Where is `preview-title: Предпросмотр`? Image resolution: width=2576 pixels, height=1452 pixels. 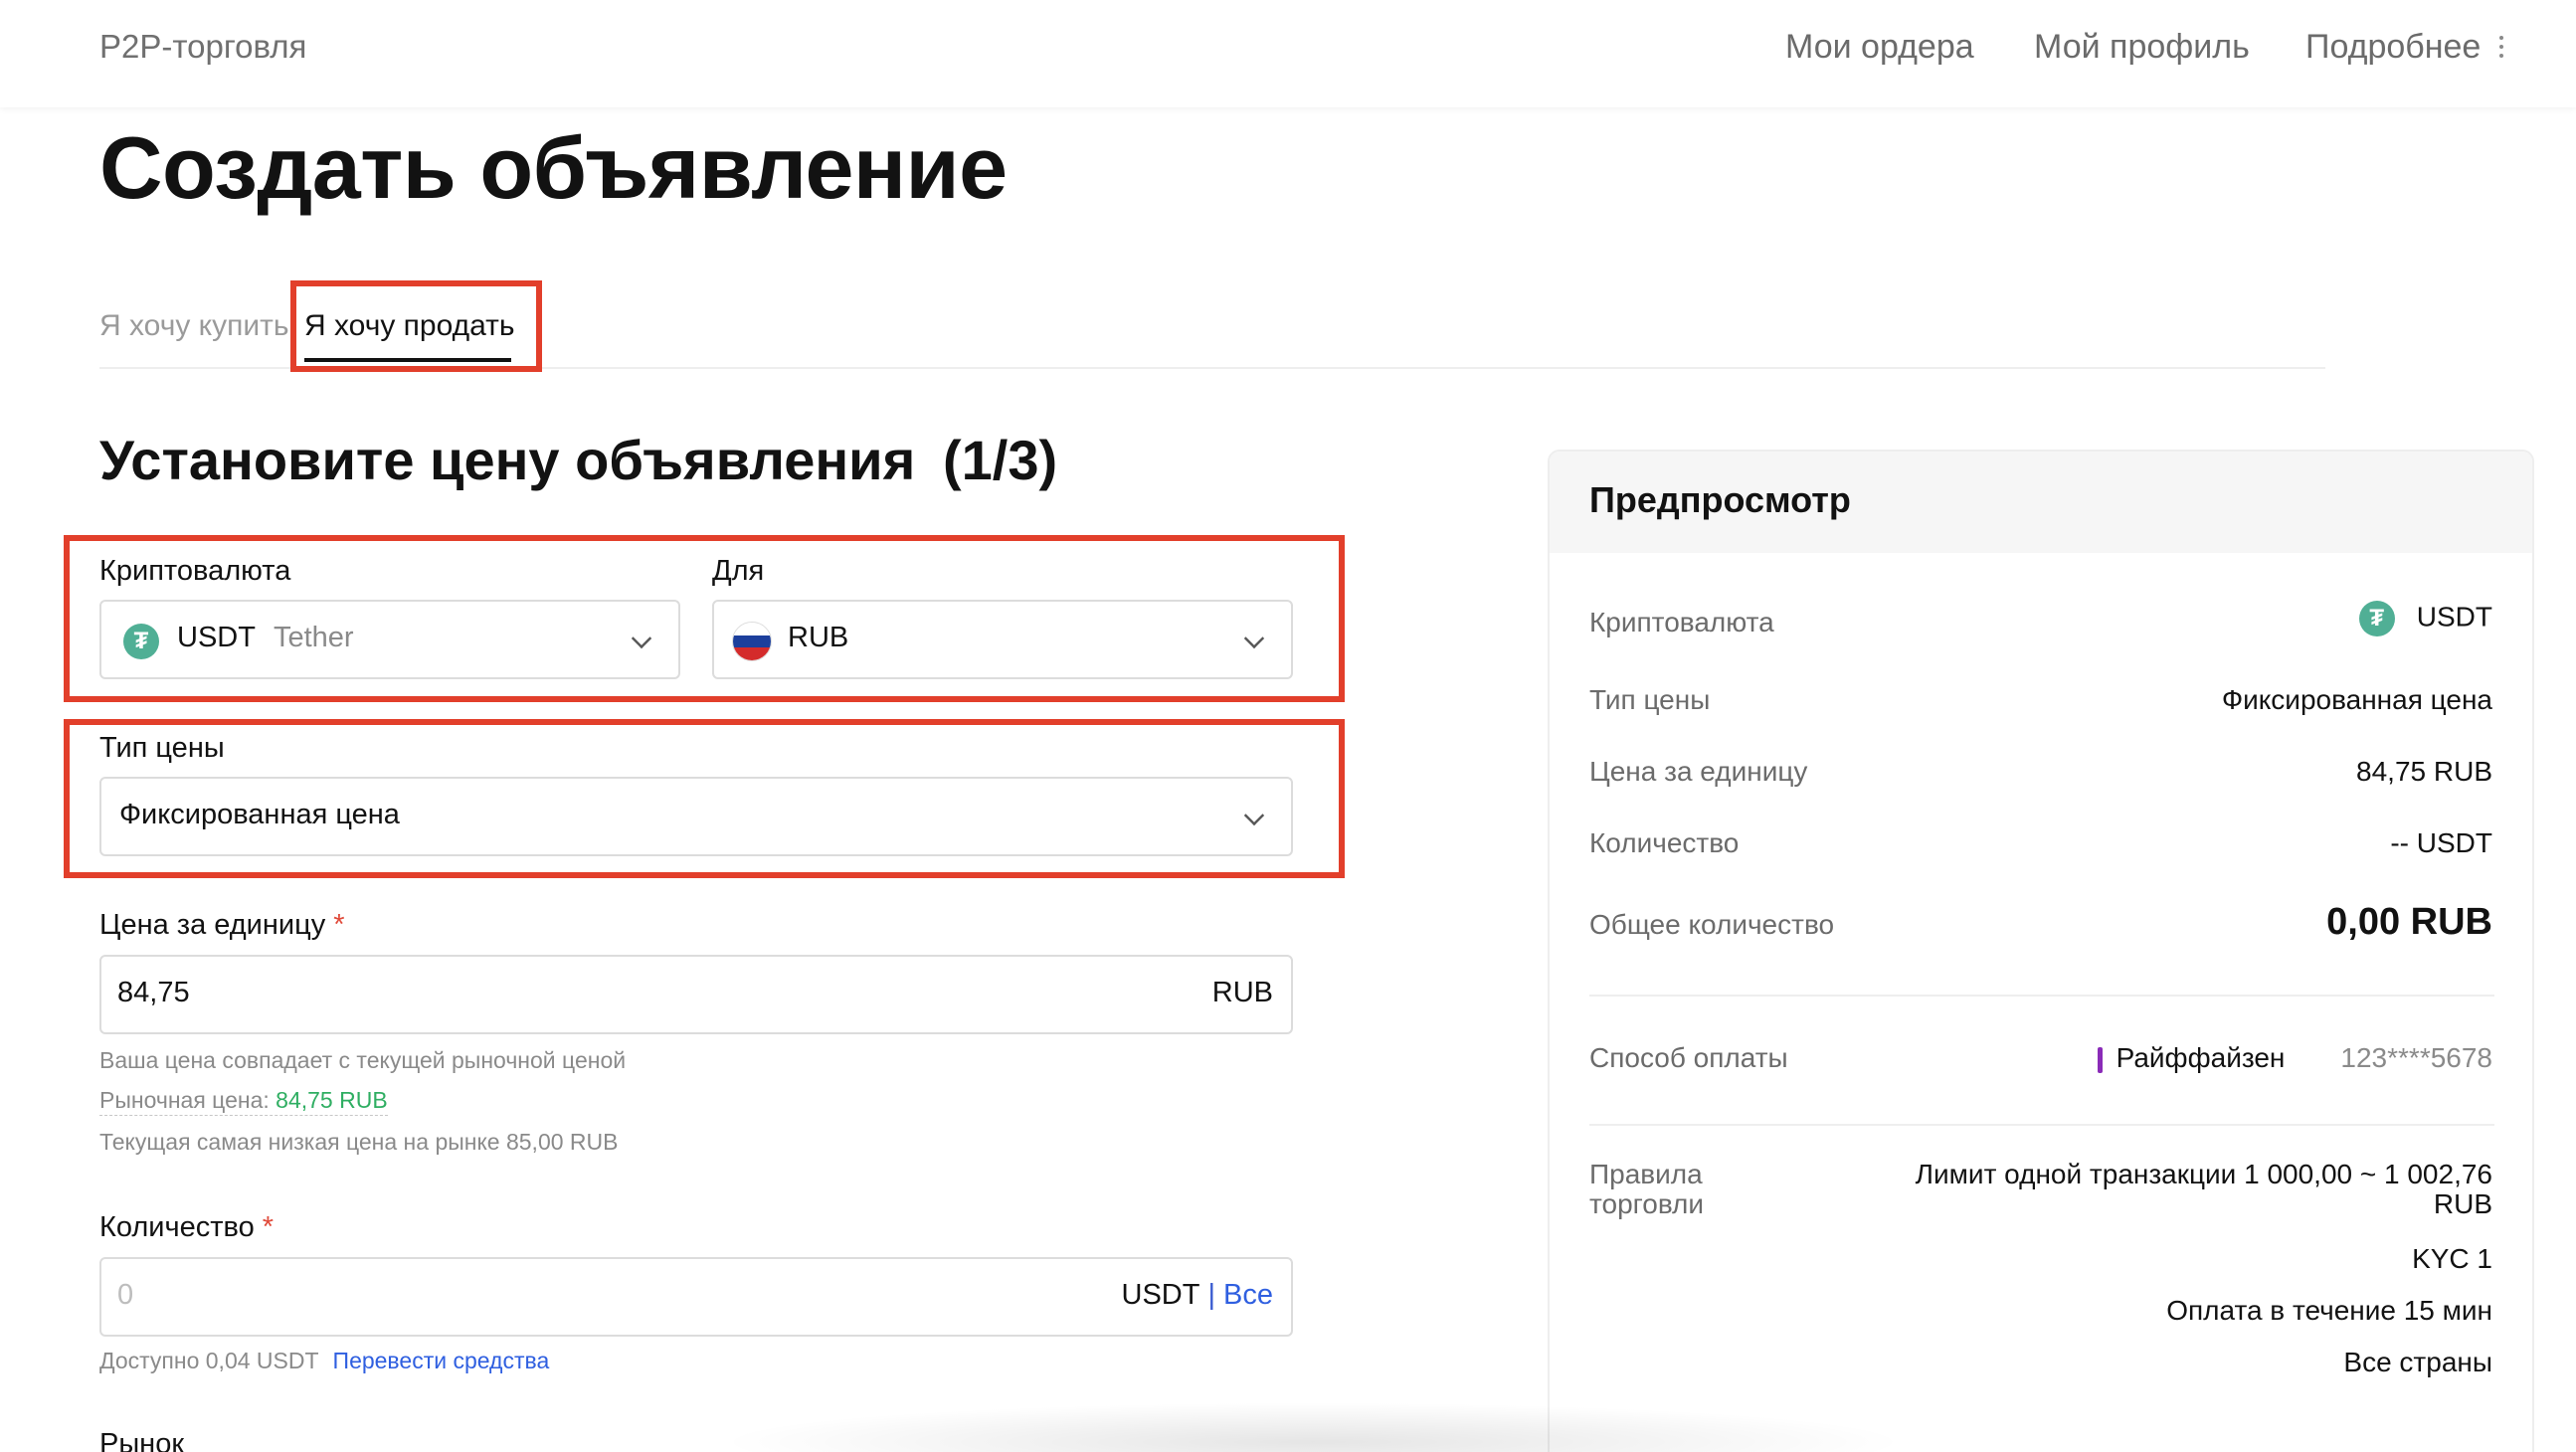 preview-title: Предпросмотр is located at coordinates (1720, 500).